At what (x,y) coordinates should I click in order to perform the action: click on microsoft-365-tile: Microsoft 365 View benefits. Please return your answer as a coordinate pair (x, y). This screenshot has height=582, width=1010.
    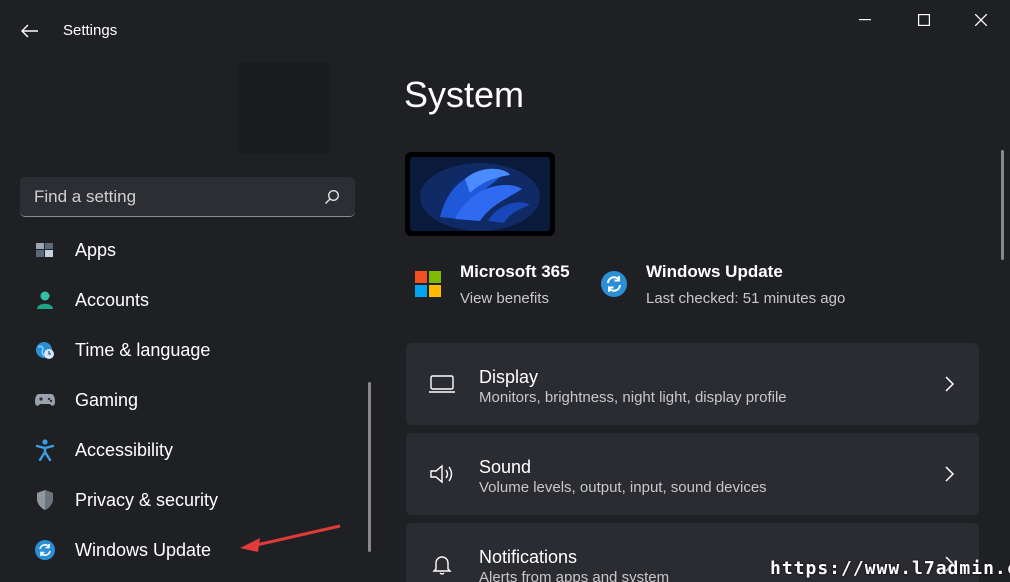
    Looking at the image, I should click on (499, 287).